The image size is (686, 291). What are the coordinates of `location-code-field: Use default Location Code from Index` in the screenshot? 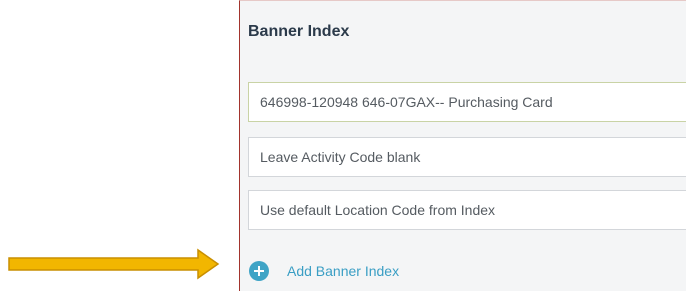 It's located at (467, 210).